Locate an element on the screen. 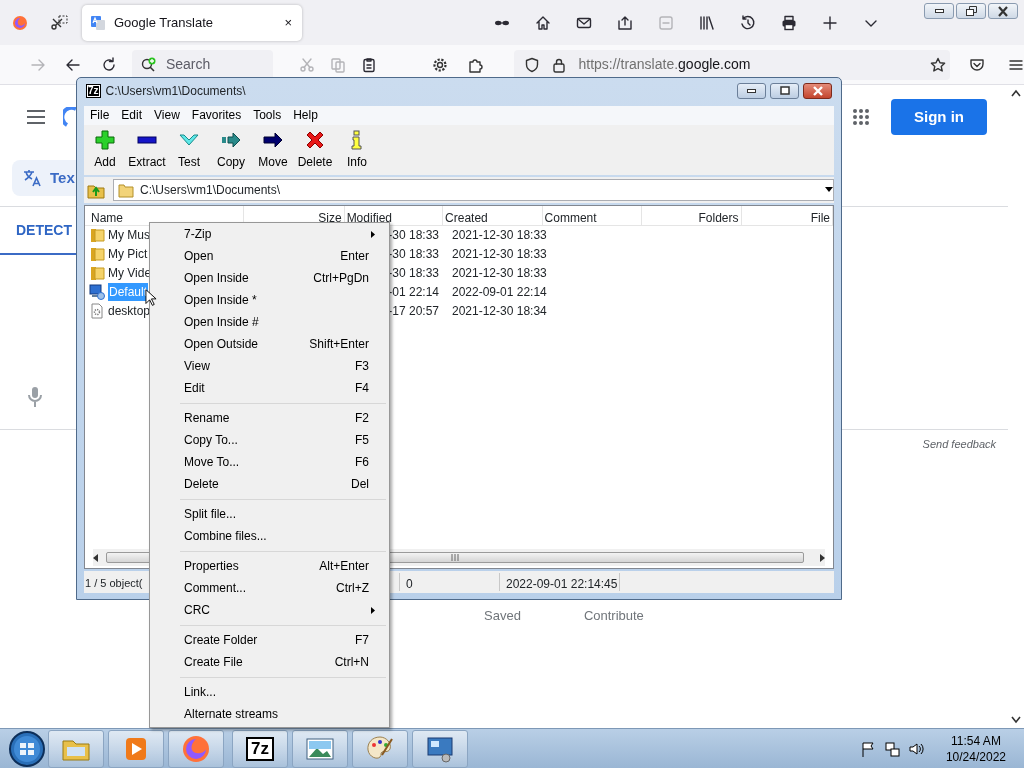 The width and height of the screenshot is (1024, 768). menu-item: Delete Del is located at coordinates (269, 484).